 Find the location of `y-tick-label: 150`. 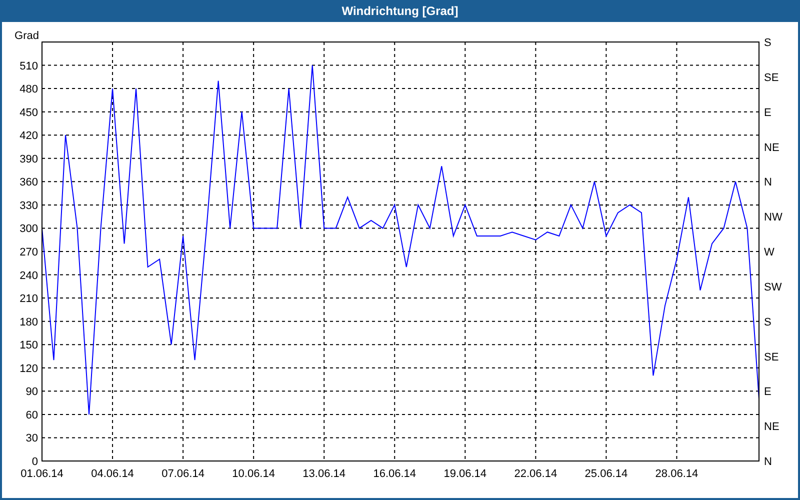

y-tick-label: 150 is located at coordinates (29, 346).